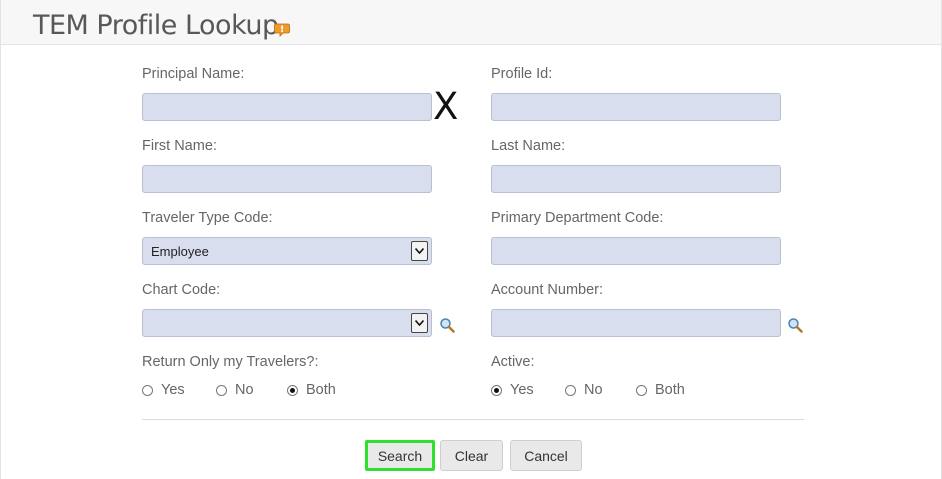  Describe the element at coordinates (447, 325) in the screenshot. I see `chart-code-lookup-icon` at that location.